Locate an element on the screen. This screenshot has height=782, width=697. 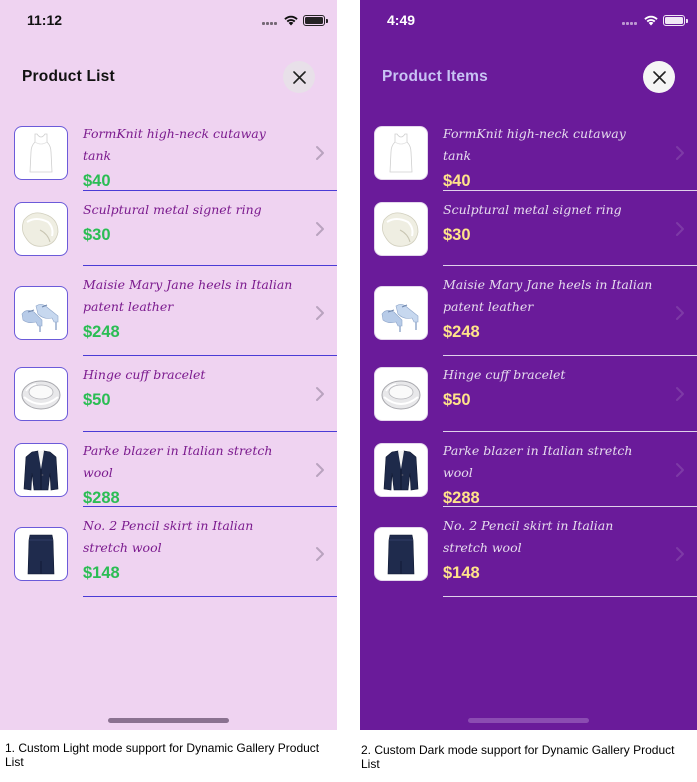
page-title: Product Items is located at coordinates (435, 76).